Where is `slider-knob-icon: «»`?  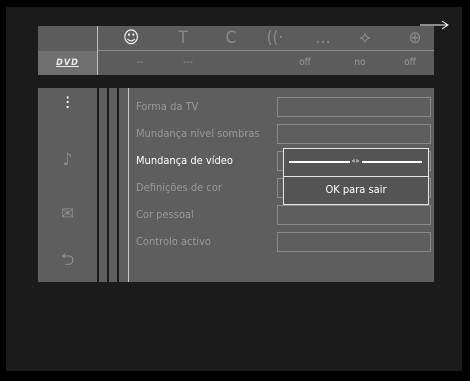
slider-knob-icon: «» is located at coordinates (355, 161).